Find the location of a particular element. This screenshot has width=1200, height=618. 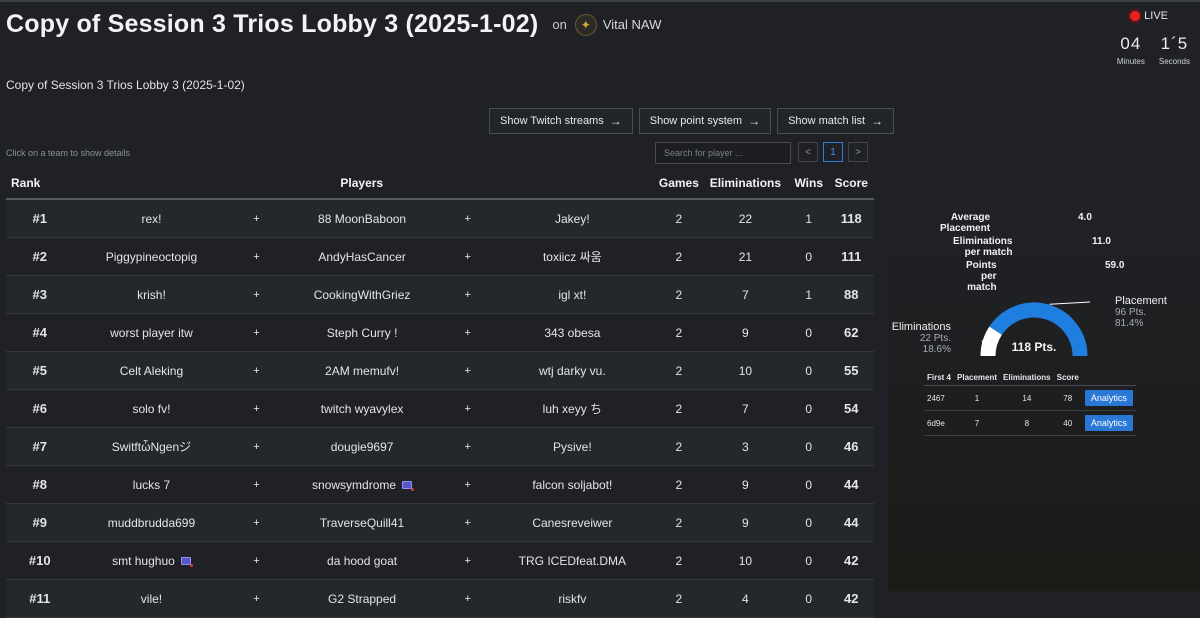

seconds-label: Seconds is located at coordinates (1174, 61).